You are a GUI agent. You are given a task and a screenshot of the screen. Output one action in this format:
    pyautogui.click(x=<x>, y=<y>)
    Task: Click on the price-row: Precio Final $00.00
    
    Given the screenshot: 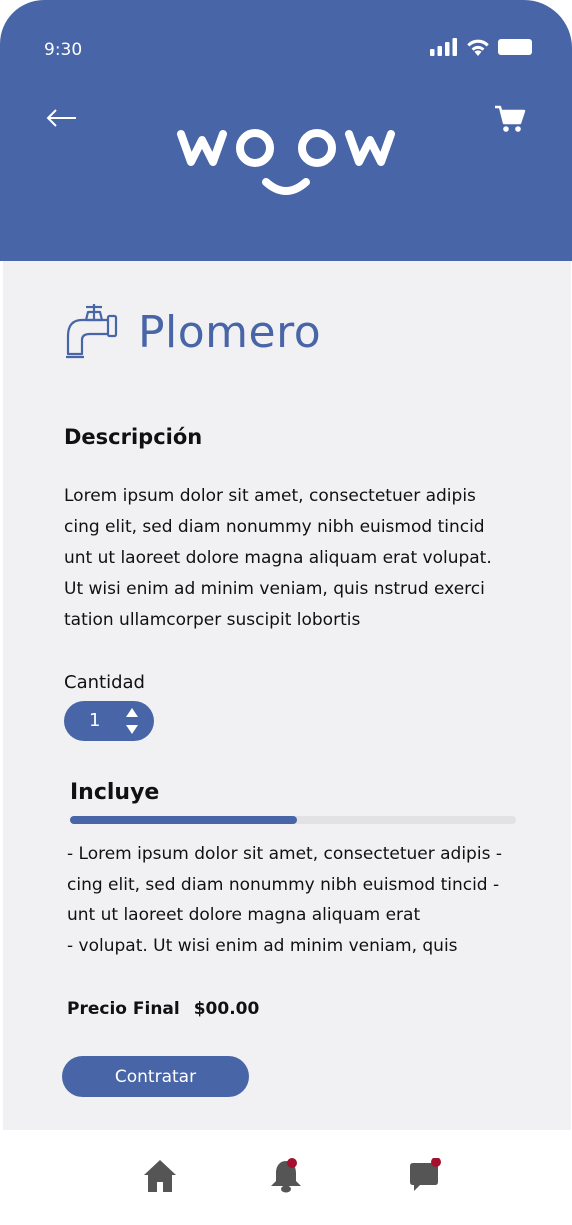 What is the action you would take?
    pyautogui.click(x=163, y=1009)
    